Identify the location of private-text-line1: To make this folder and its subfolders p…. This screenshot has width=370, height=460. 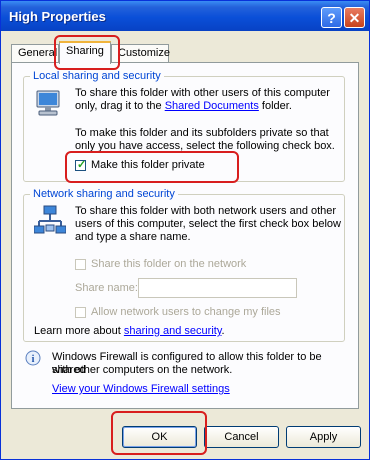
(202, 133).